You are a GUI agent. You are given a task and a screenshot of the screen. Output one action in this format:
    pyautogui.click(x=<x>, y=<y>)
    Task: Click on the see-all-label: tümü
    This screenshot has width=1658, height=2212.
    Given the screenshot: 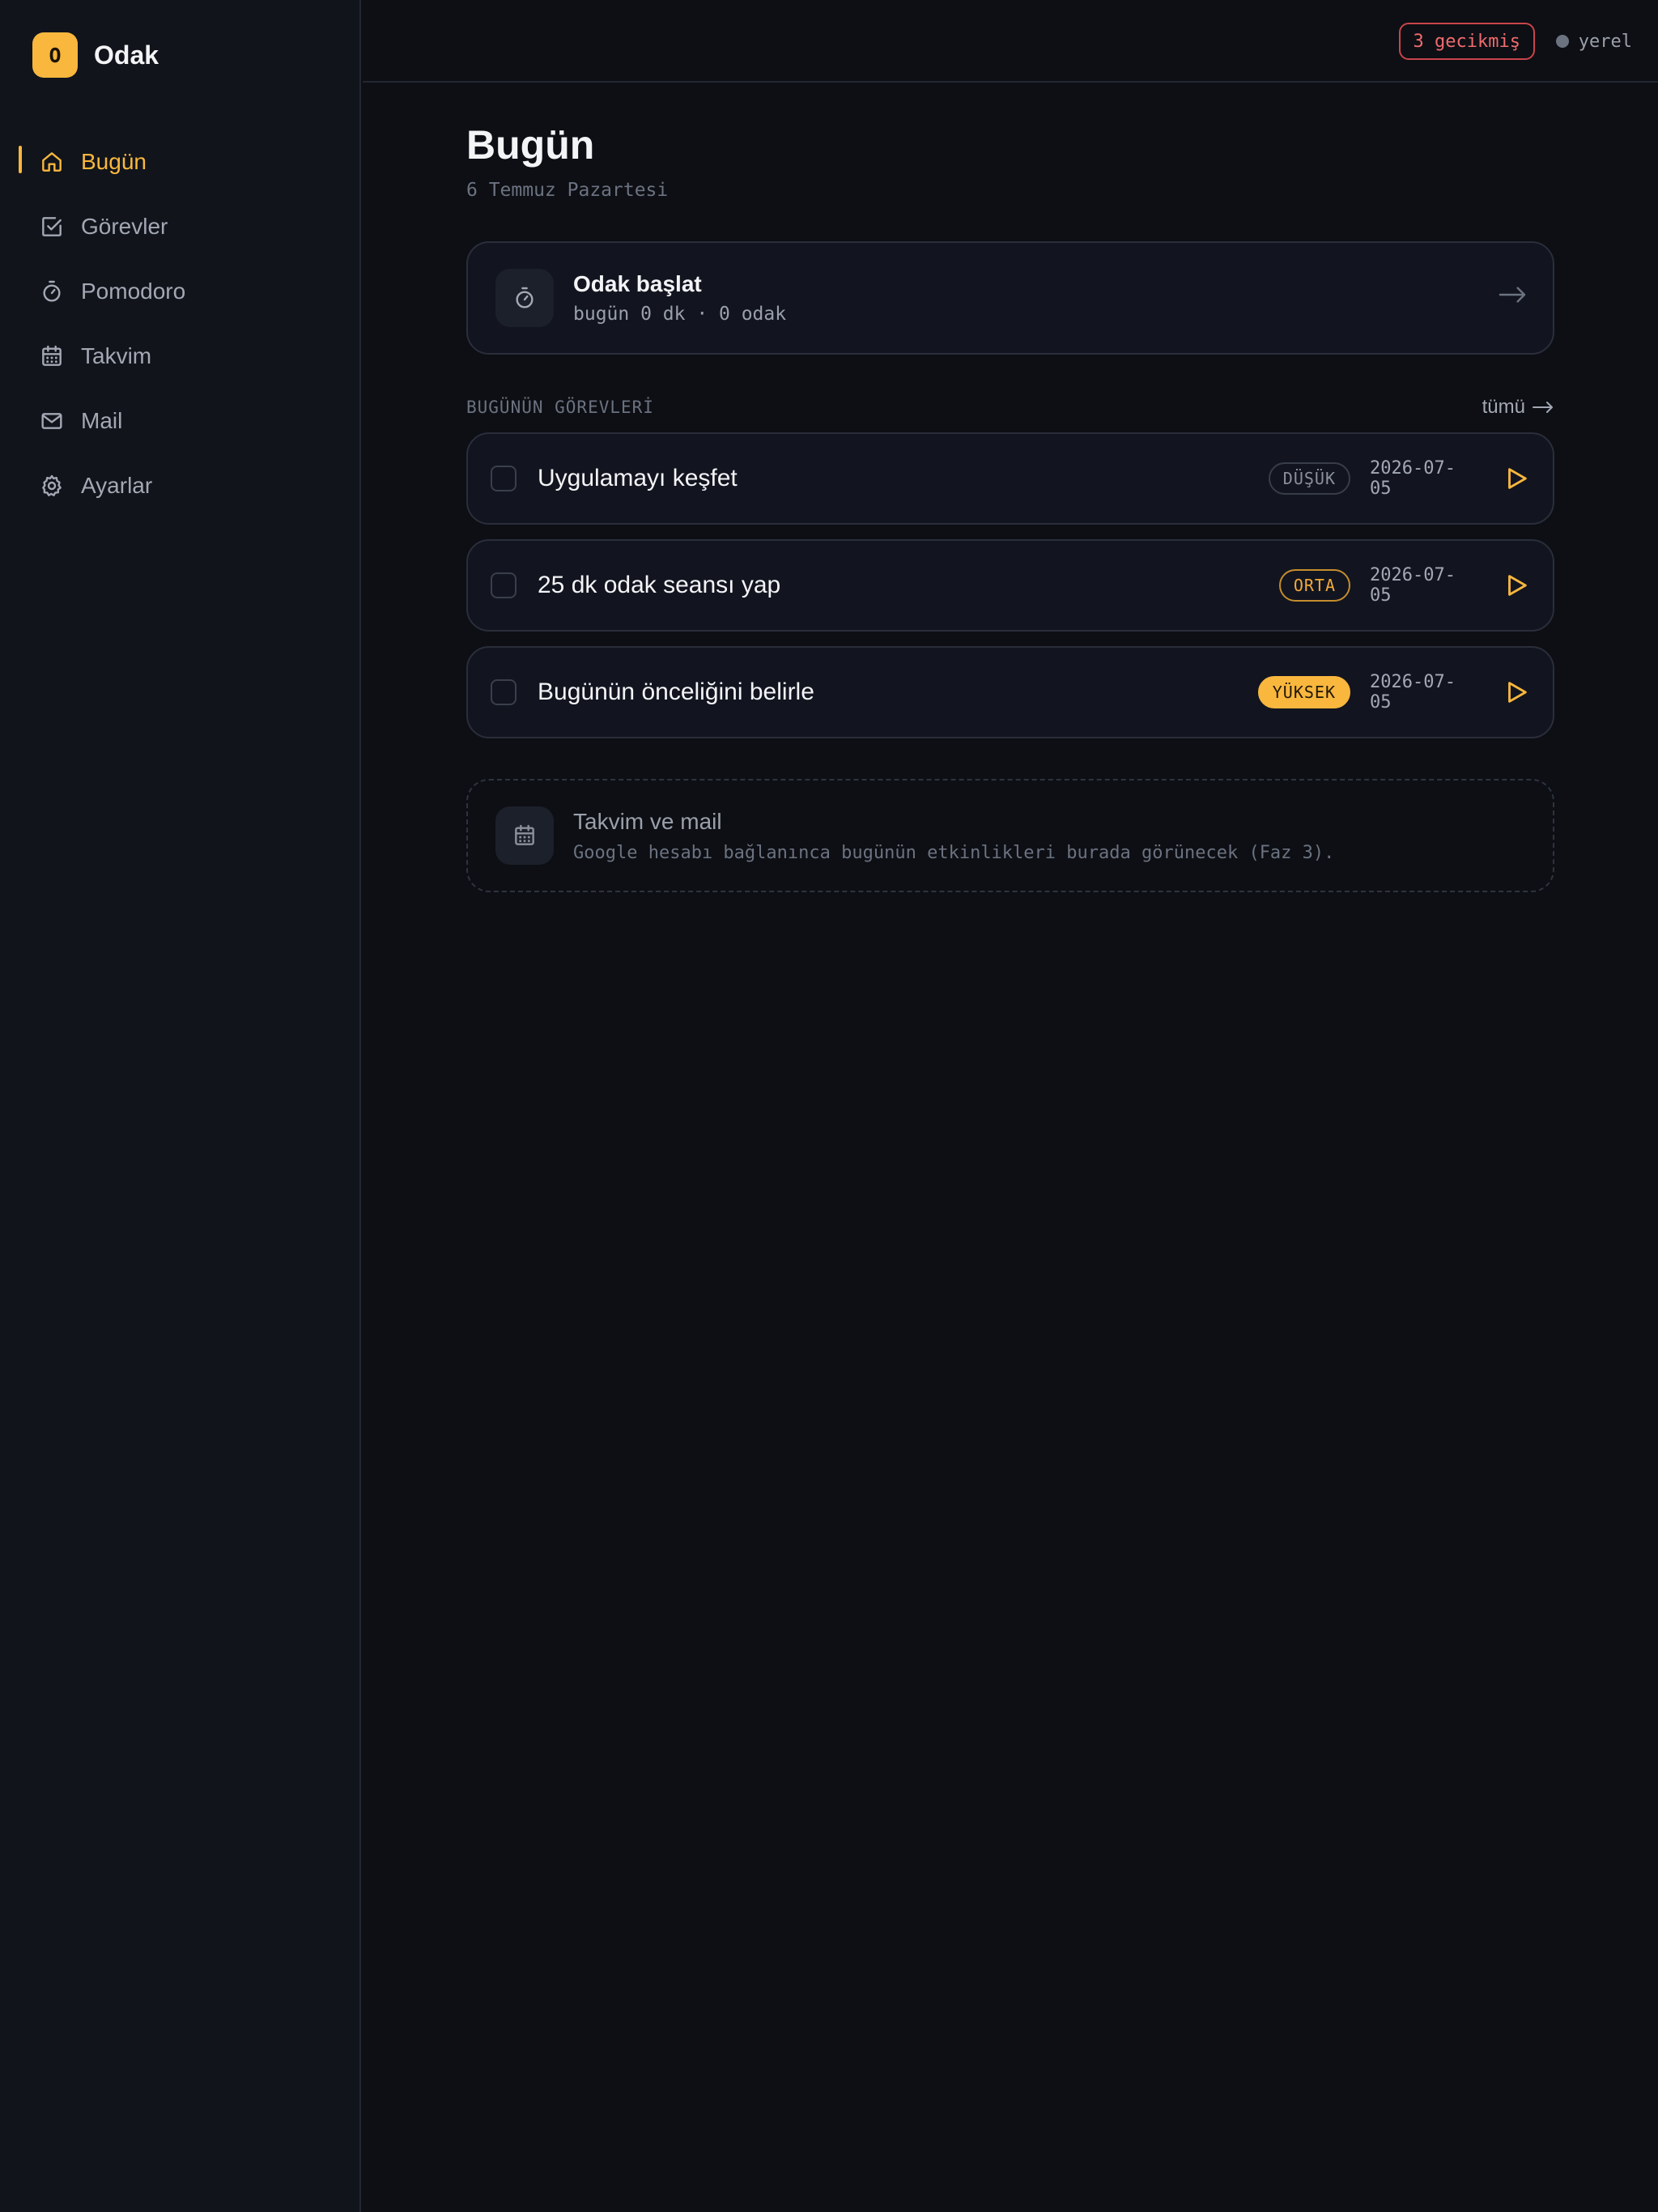 What is the action you would take?
    pyautogui.click(x=1503, y=407)
    